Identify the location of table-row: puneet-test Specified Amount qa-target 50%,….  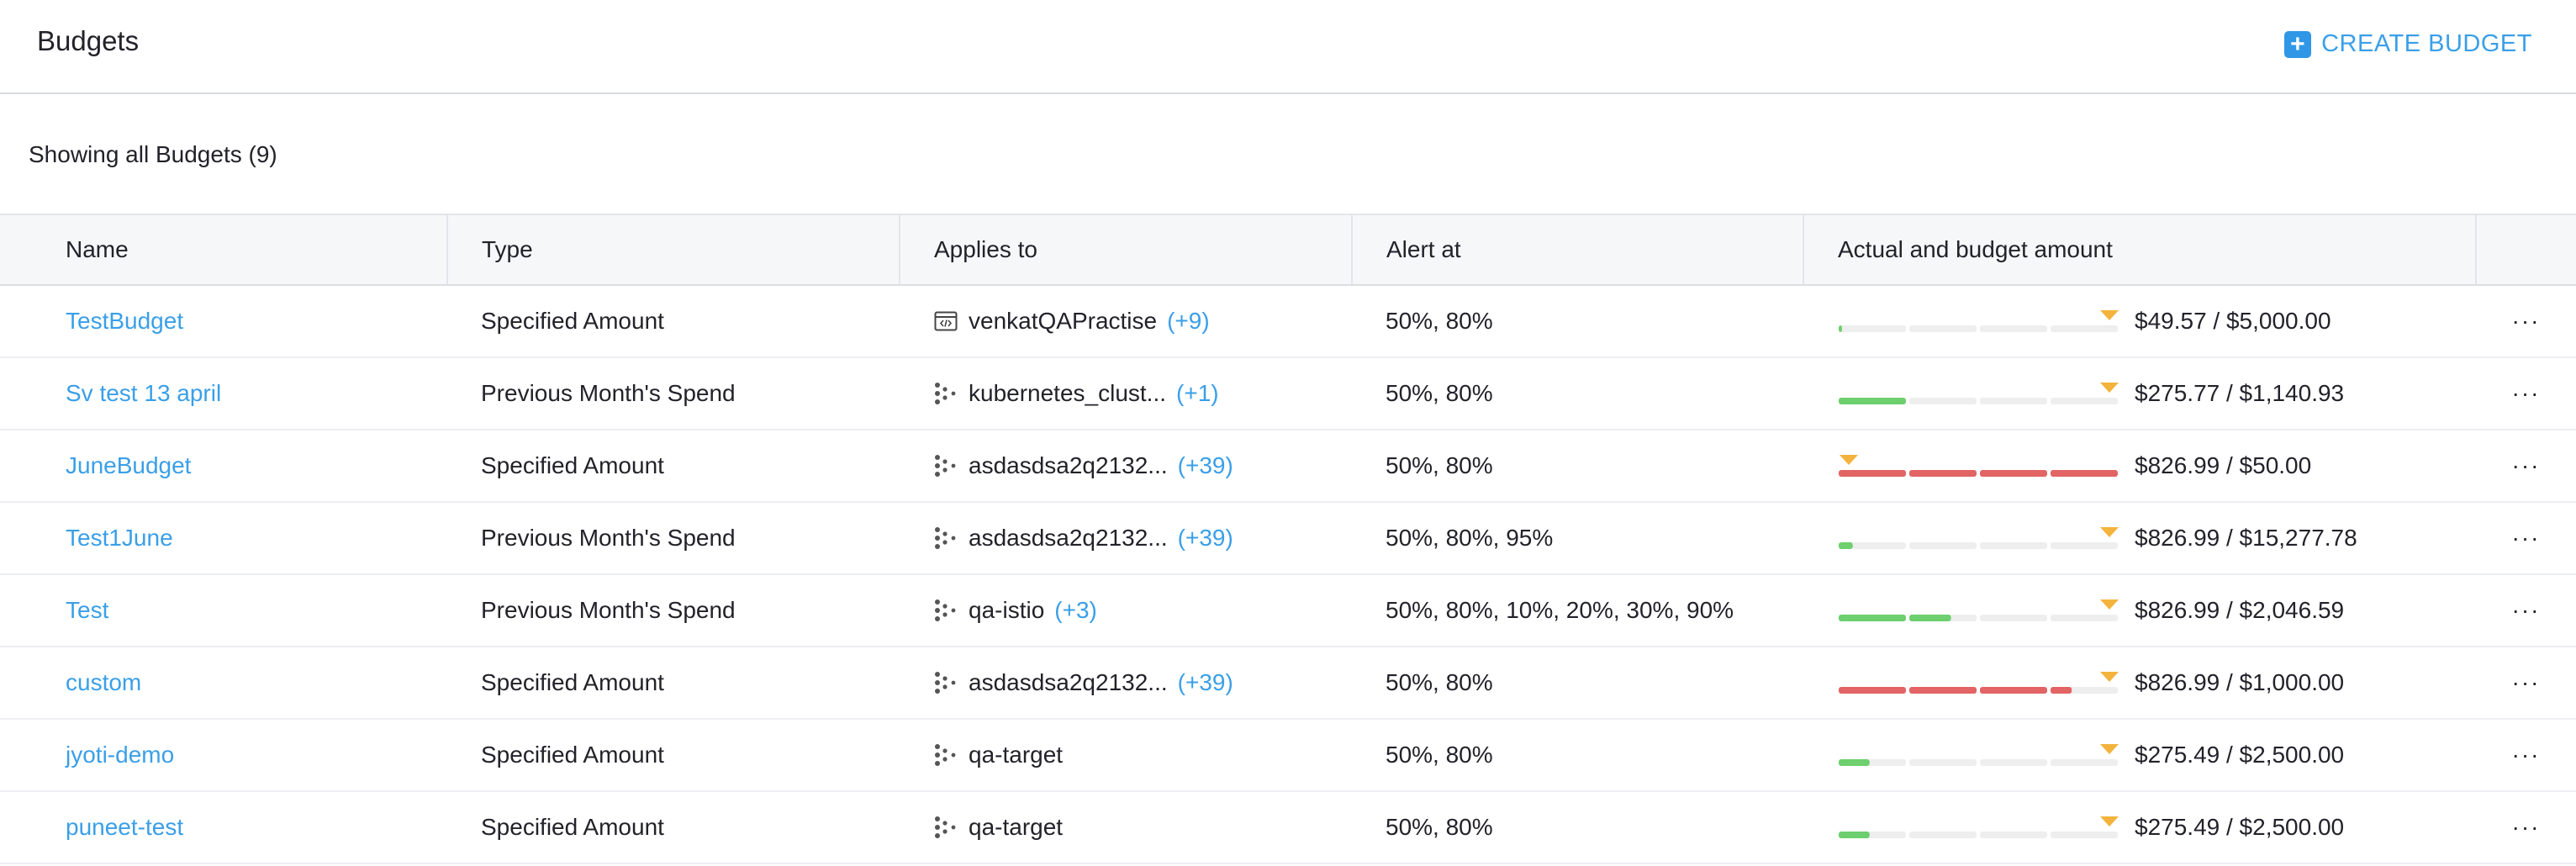
(1288, 827).